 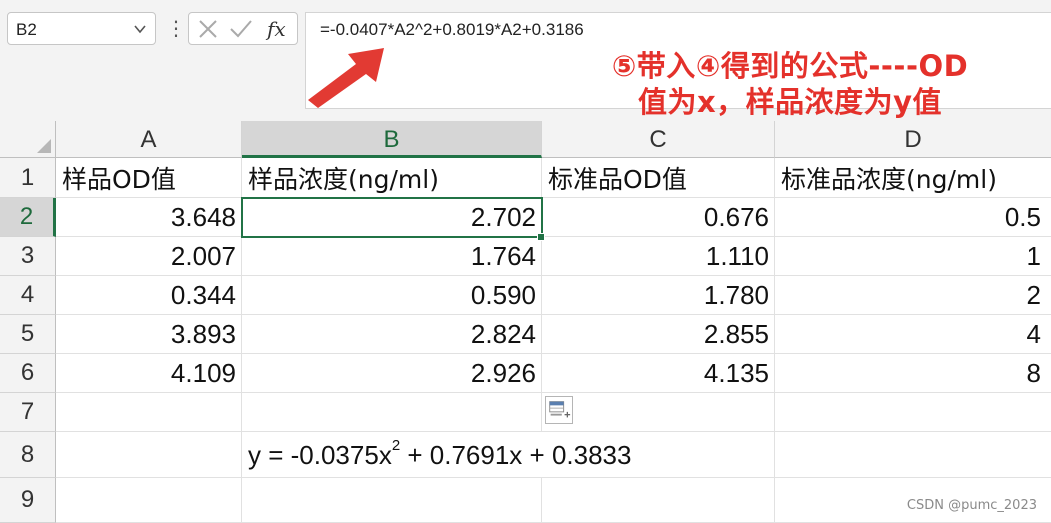 What do you see at coordinates (658, 334) in the screenshot?
I see `cell-c5: 2.855` at bounding box center [658, 334].